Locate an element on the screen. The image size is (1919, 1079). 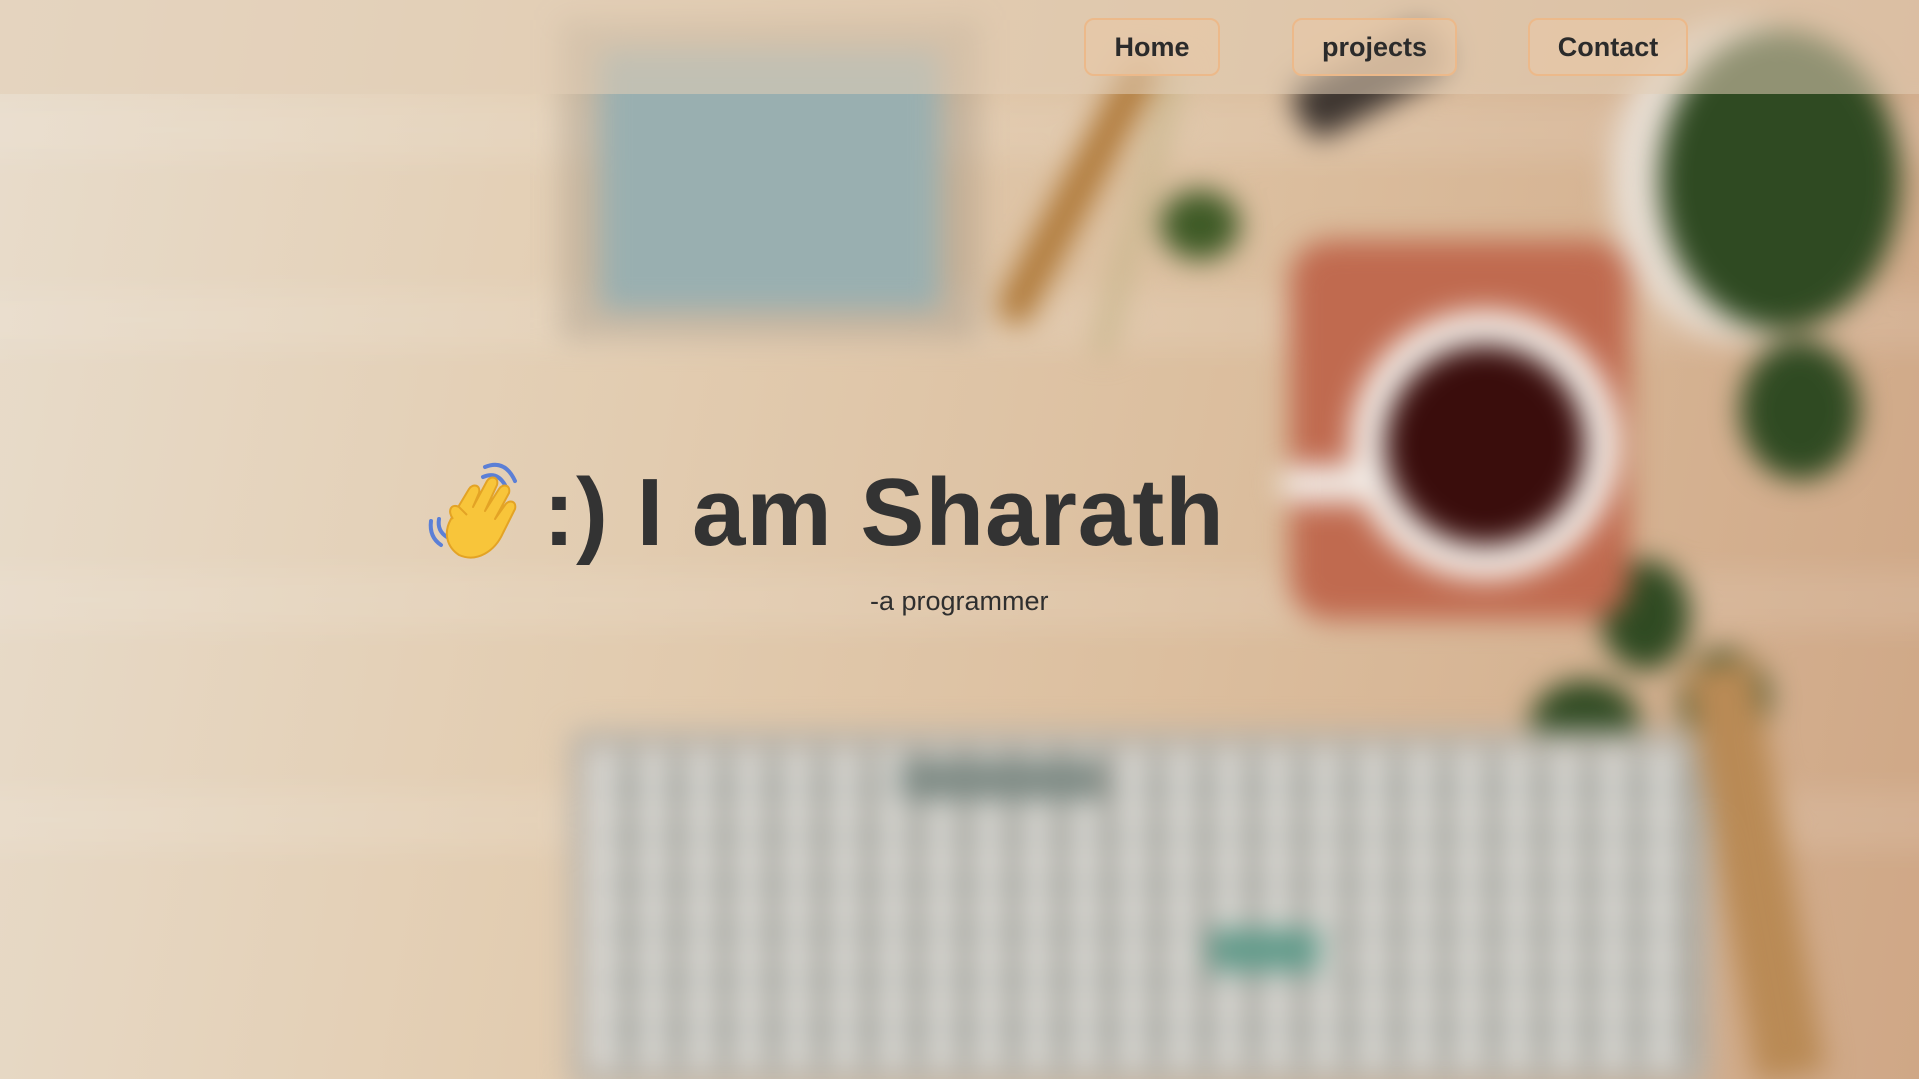
top-navbar: Home projects Contact is located at coordinates (959, 47).